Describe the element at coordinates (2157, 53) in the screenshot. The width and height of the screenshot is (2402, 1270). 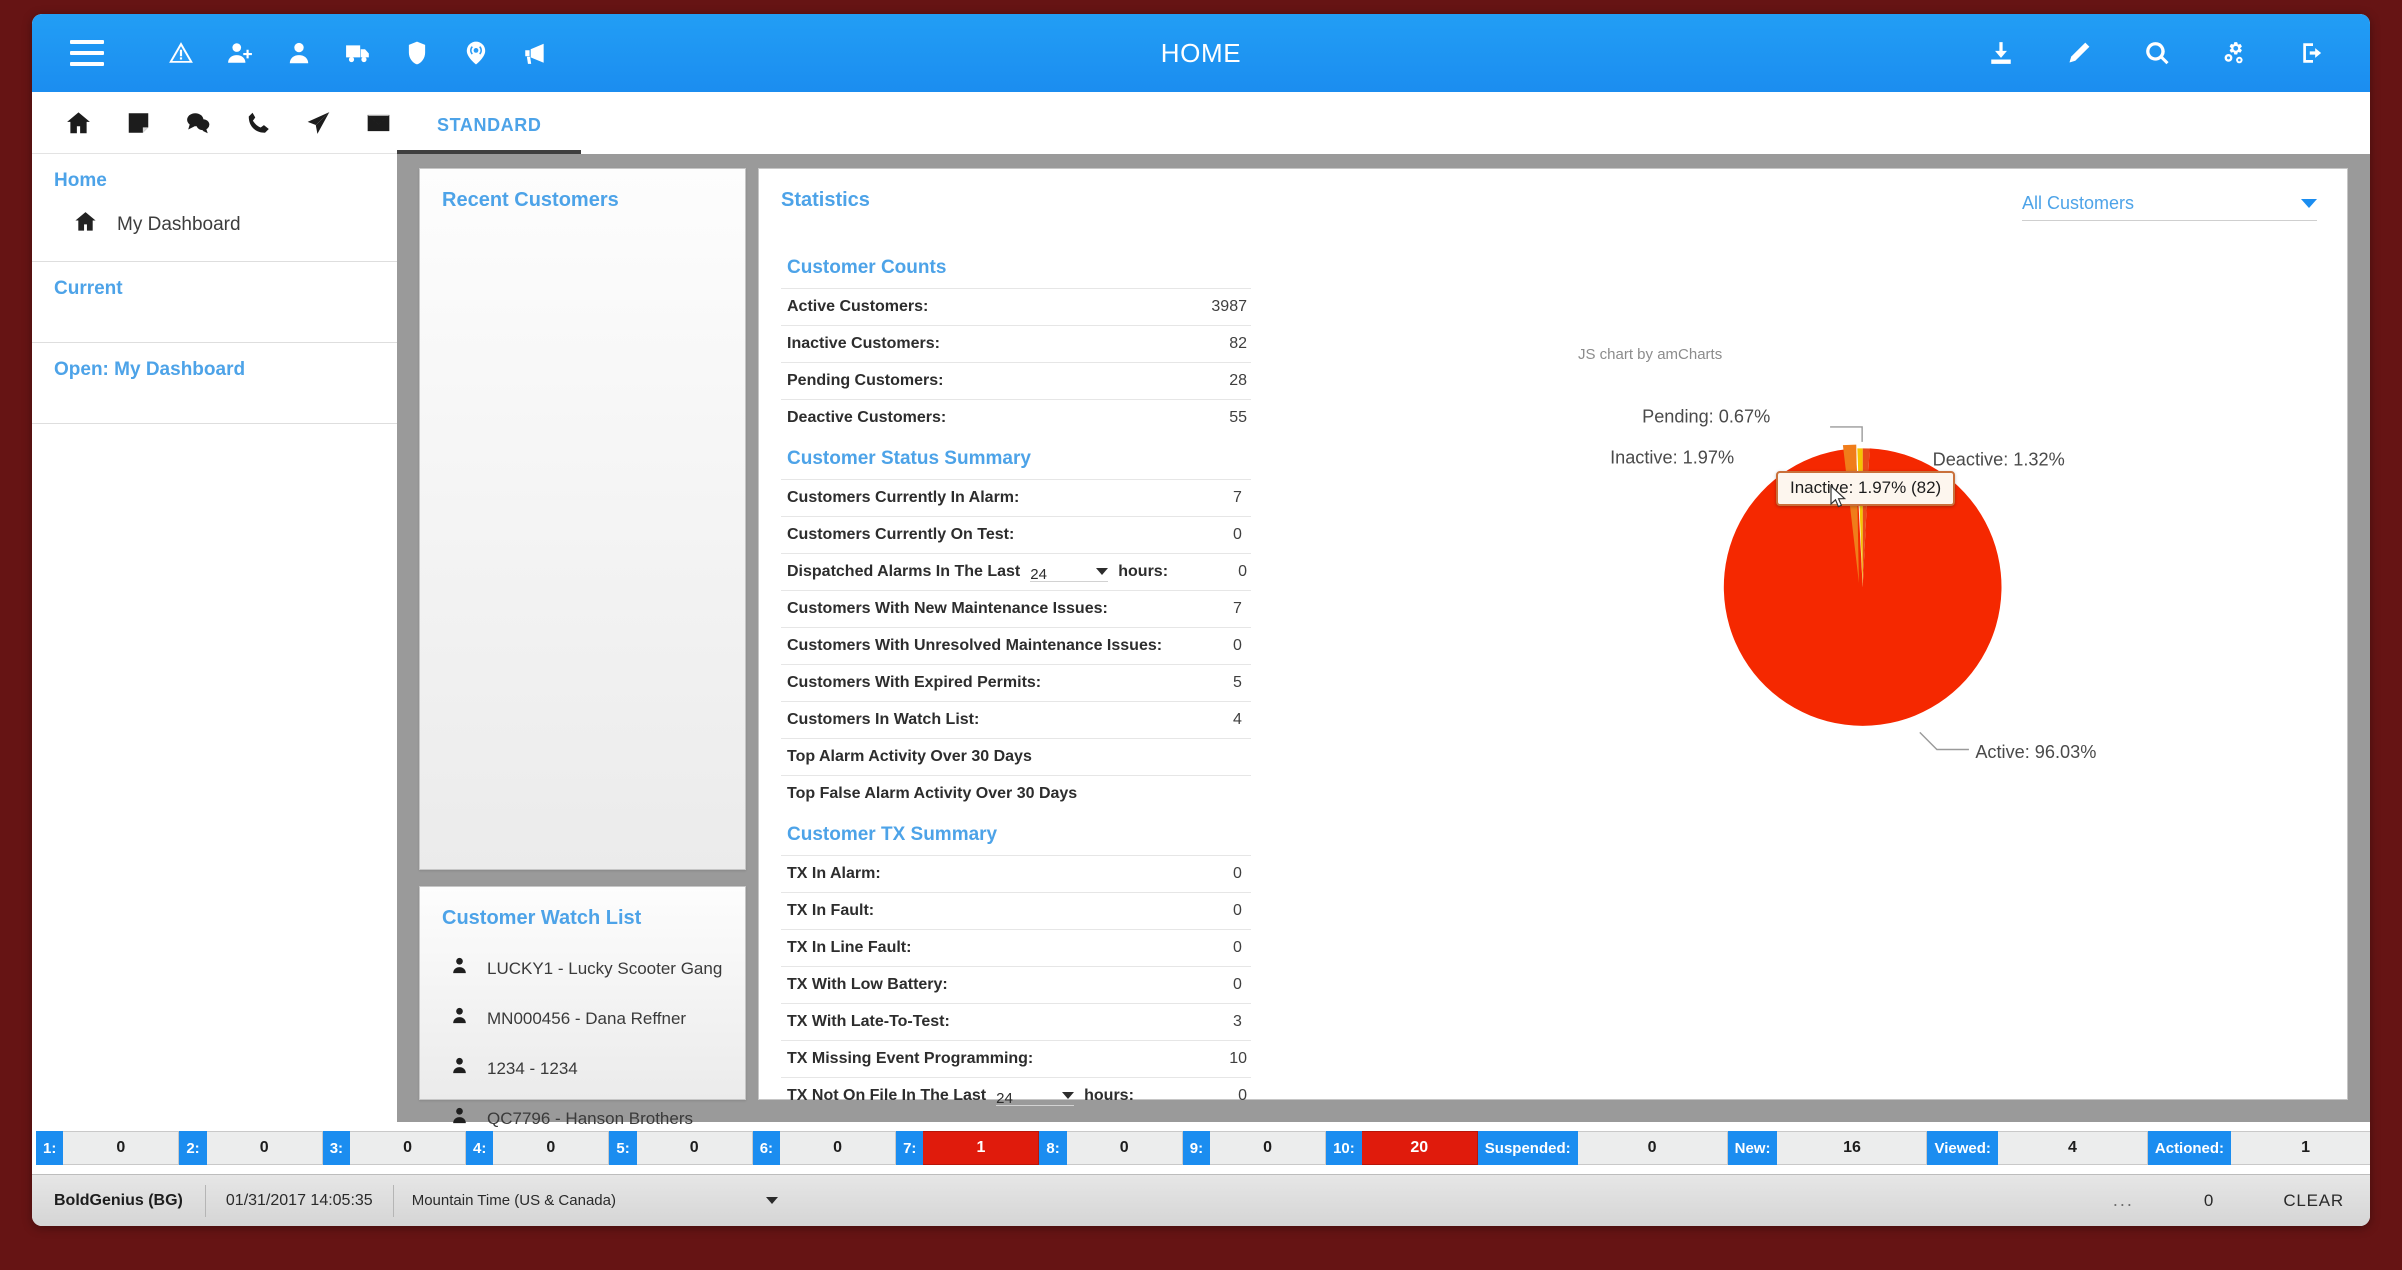
I see `search-icon` at that location.